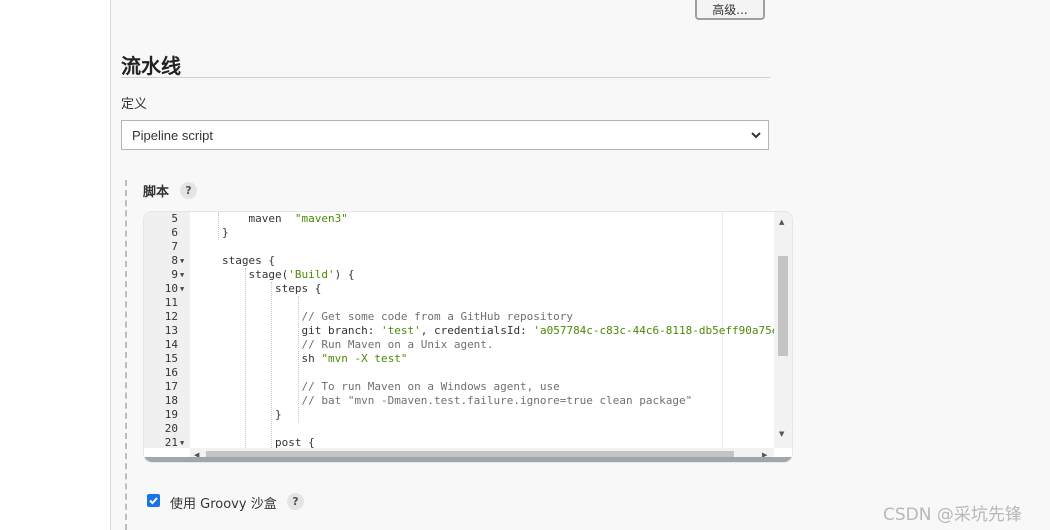 Image resolution: width=1050 pixels, height=530 pixels. I want to click on code-line: 6}, so click(459, 233).